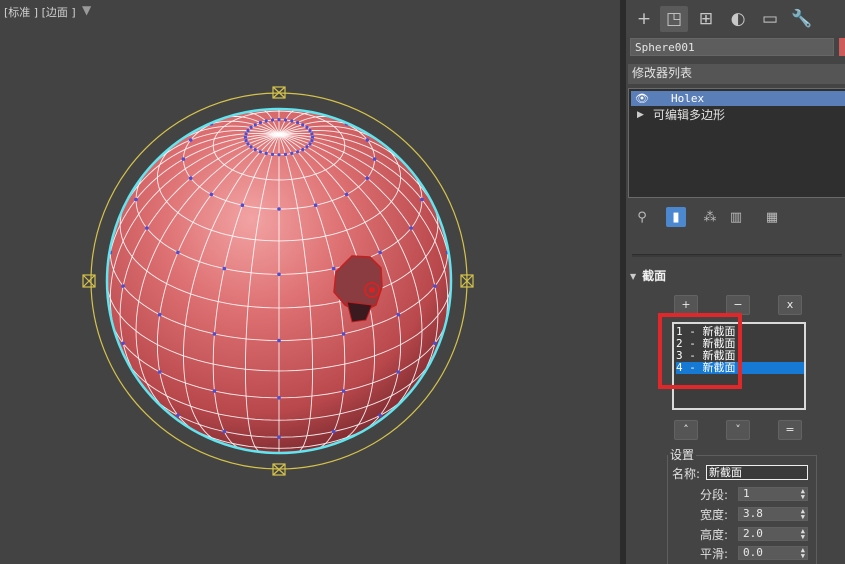 This screenshot has width=845, height=564. What do you see at coordinates (773, 534) in the screenshot?
I see `height-spinner: 2.0 ▲ ▼` at bounding box center [773, 534].